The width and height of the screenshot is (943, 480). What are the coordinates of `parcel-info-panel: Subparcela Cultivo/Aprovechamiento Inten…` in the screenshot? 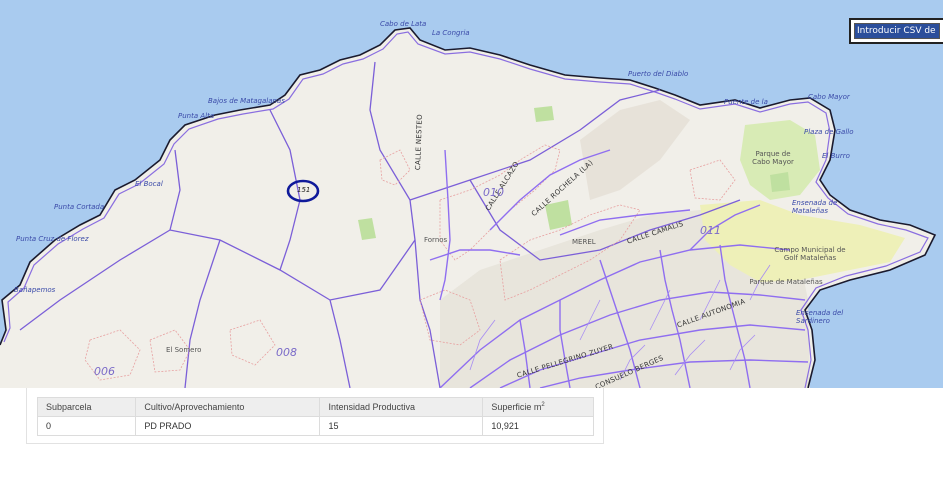 It's located at (315, 416).